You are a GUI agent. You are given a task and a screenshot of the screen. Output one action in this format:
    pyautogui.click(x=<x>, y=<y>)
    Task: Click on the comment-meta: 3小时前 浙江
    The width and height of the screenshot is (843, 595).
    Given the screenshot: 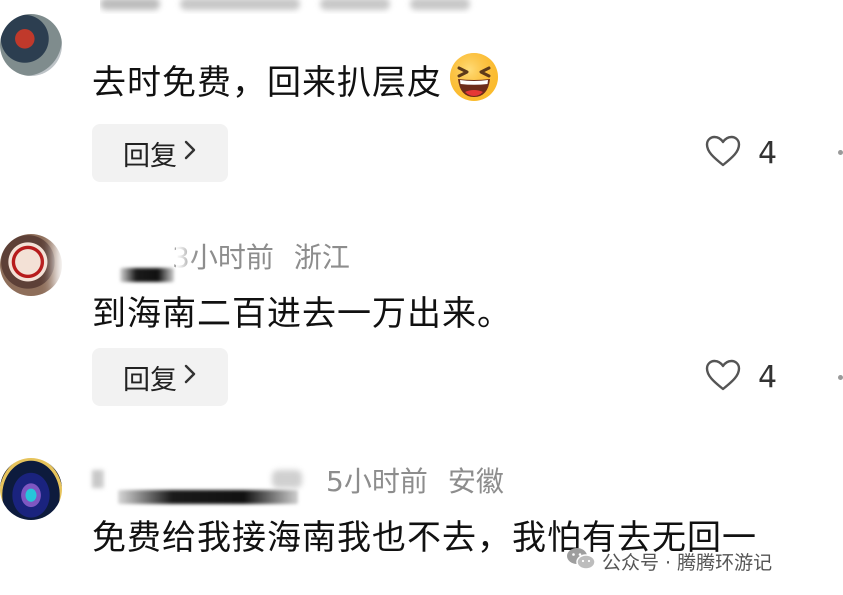 What is the action you would take?
    pyautogui.click(x=261, y=256)
    